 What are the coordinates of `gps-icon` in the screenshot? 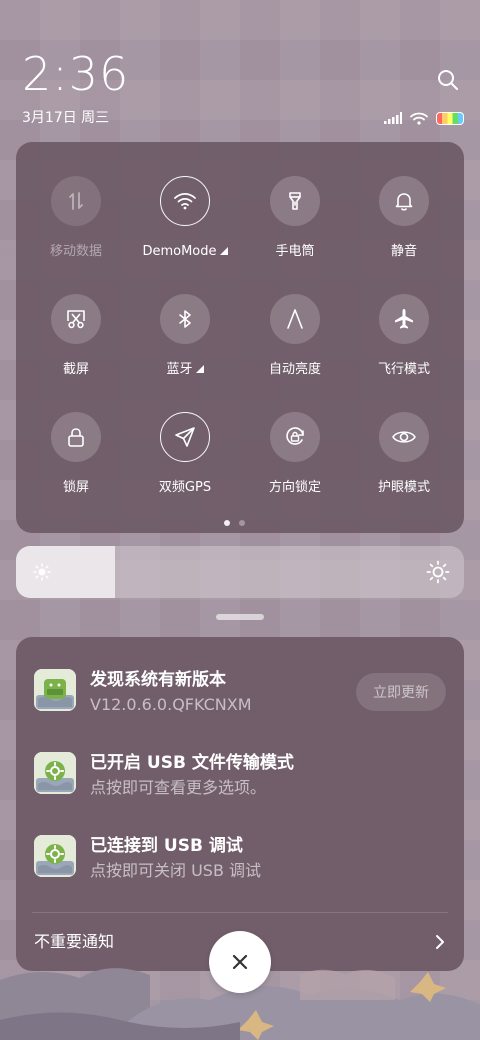 It's located at (185, 437).